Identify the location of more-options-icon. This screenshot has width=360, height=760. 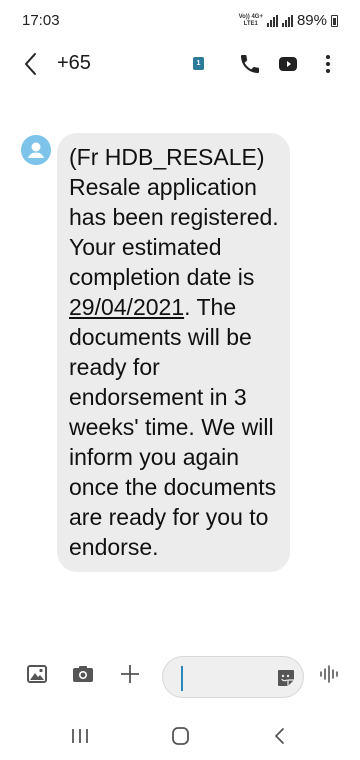
(328, 64).